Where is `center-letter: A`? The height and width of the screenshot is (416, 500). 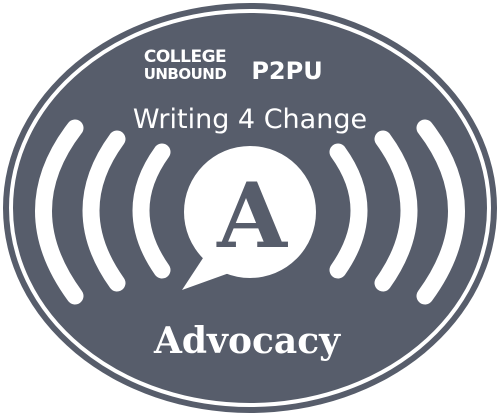 center-letter: A is located at coordinates (252, 216).